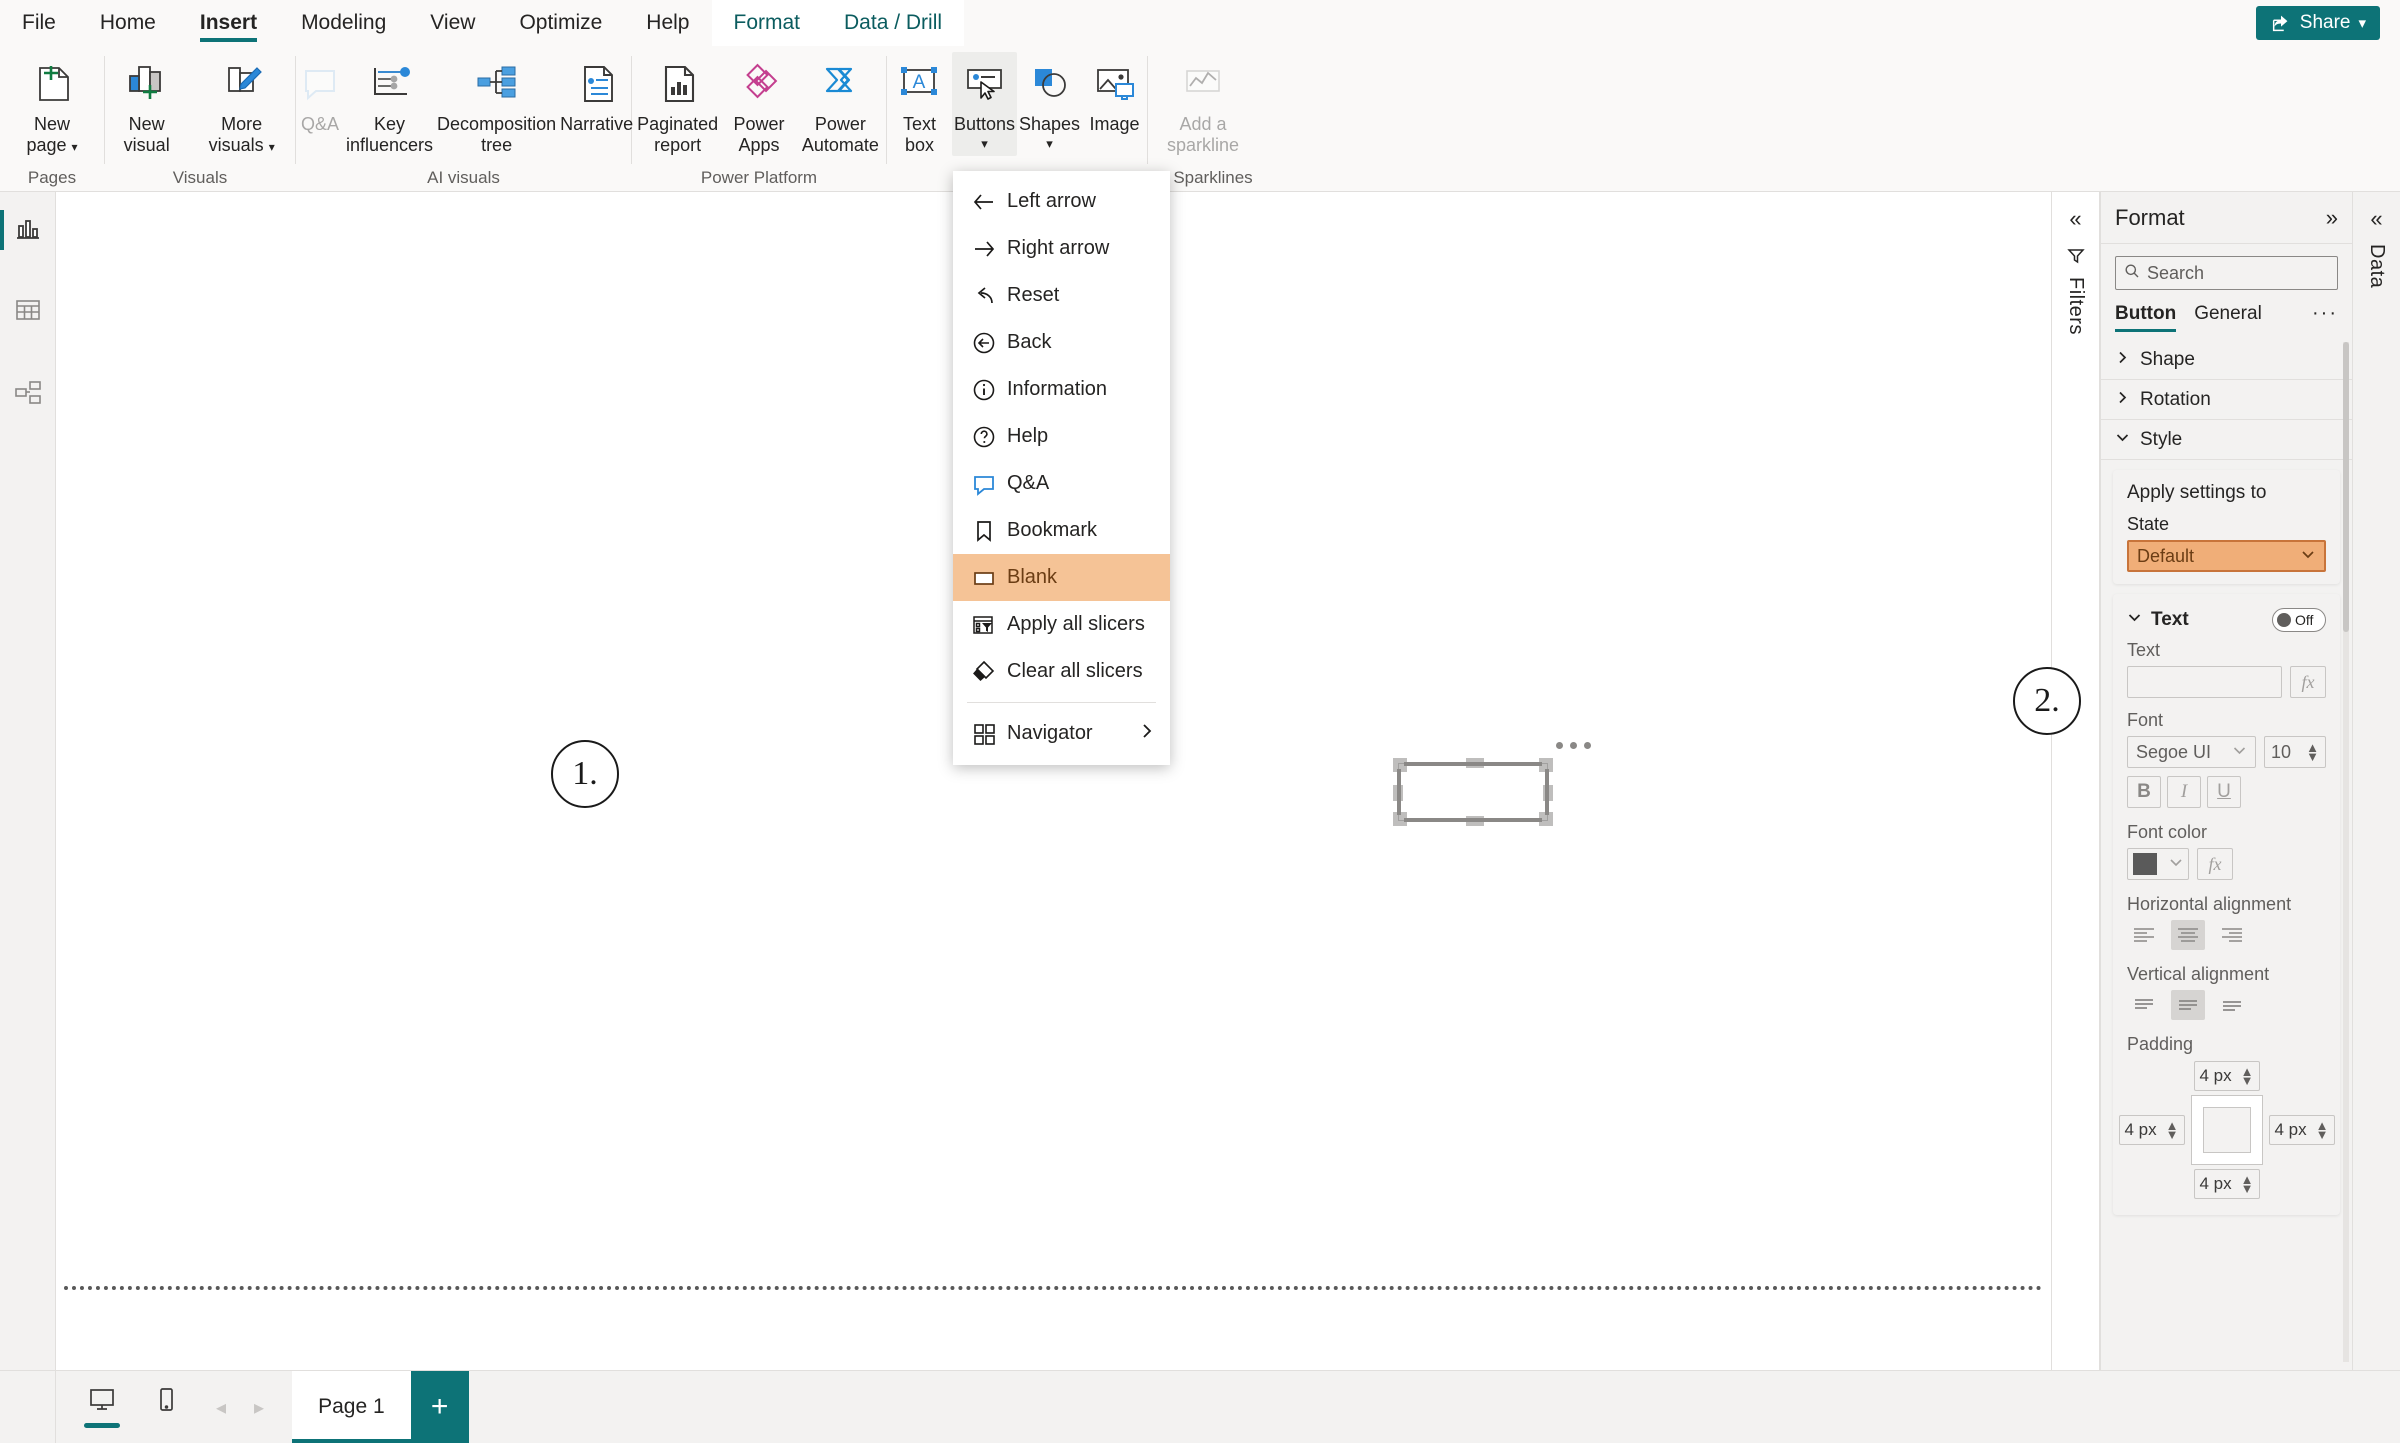 This screenshot has width=2400, height=1443. What do you see at coordinates (2226, 273) in the screenshot?
I see `format-search-input: Search` at bounding box center [2226, 273].